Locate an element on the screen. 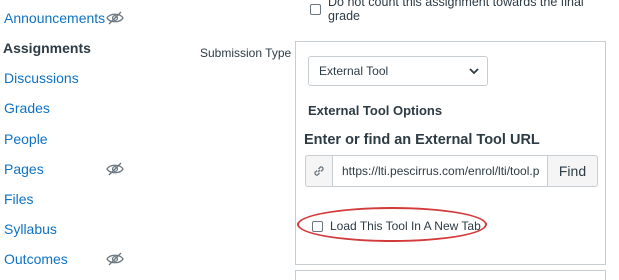 This screenshot has height=280, width=619. nav-item-label: Grades is located at coordinates (27, 108).